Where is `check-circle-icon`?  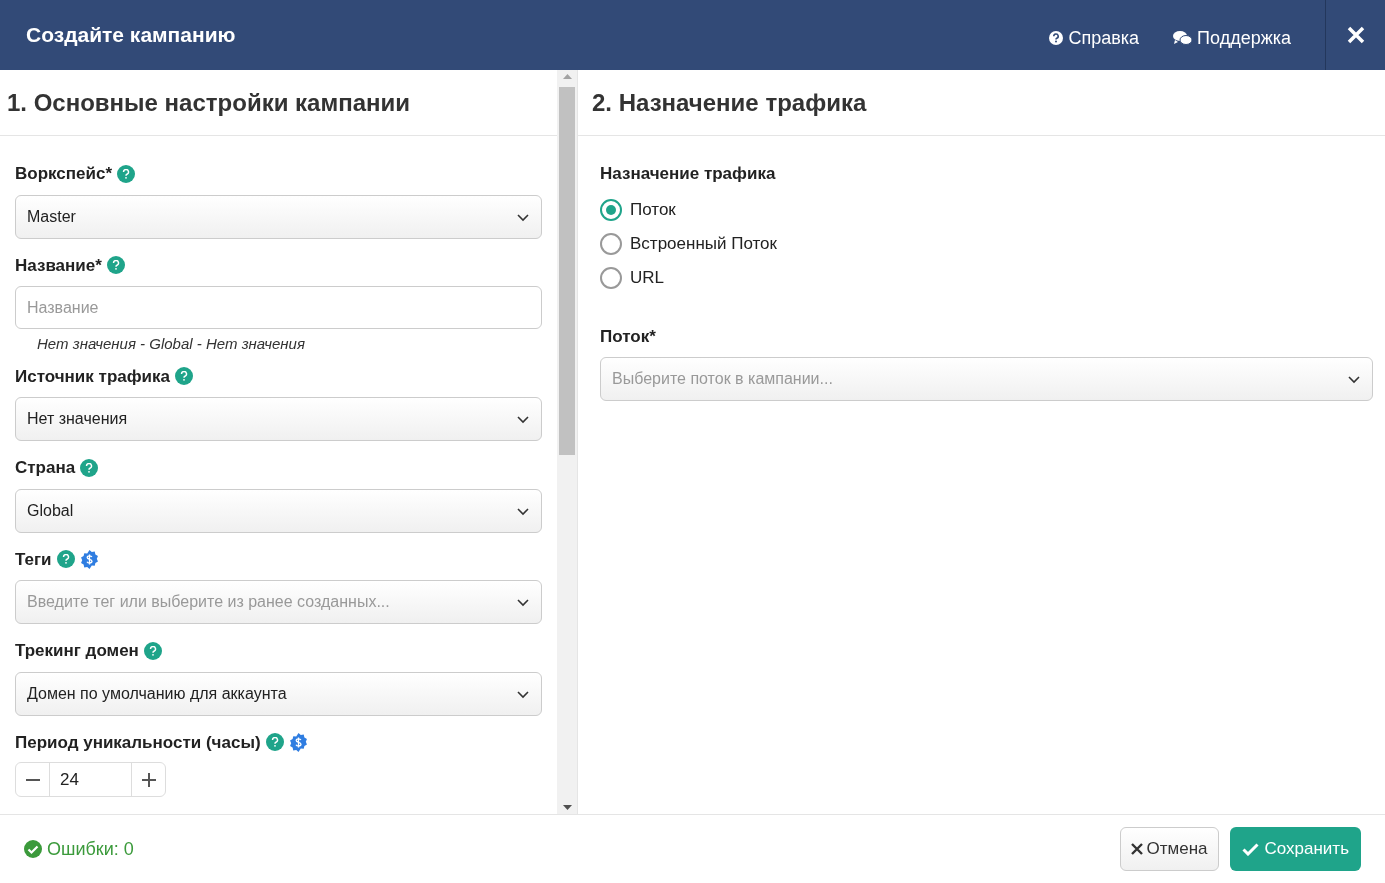 check-circle-icon is located at coordinates (33, 849).